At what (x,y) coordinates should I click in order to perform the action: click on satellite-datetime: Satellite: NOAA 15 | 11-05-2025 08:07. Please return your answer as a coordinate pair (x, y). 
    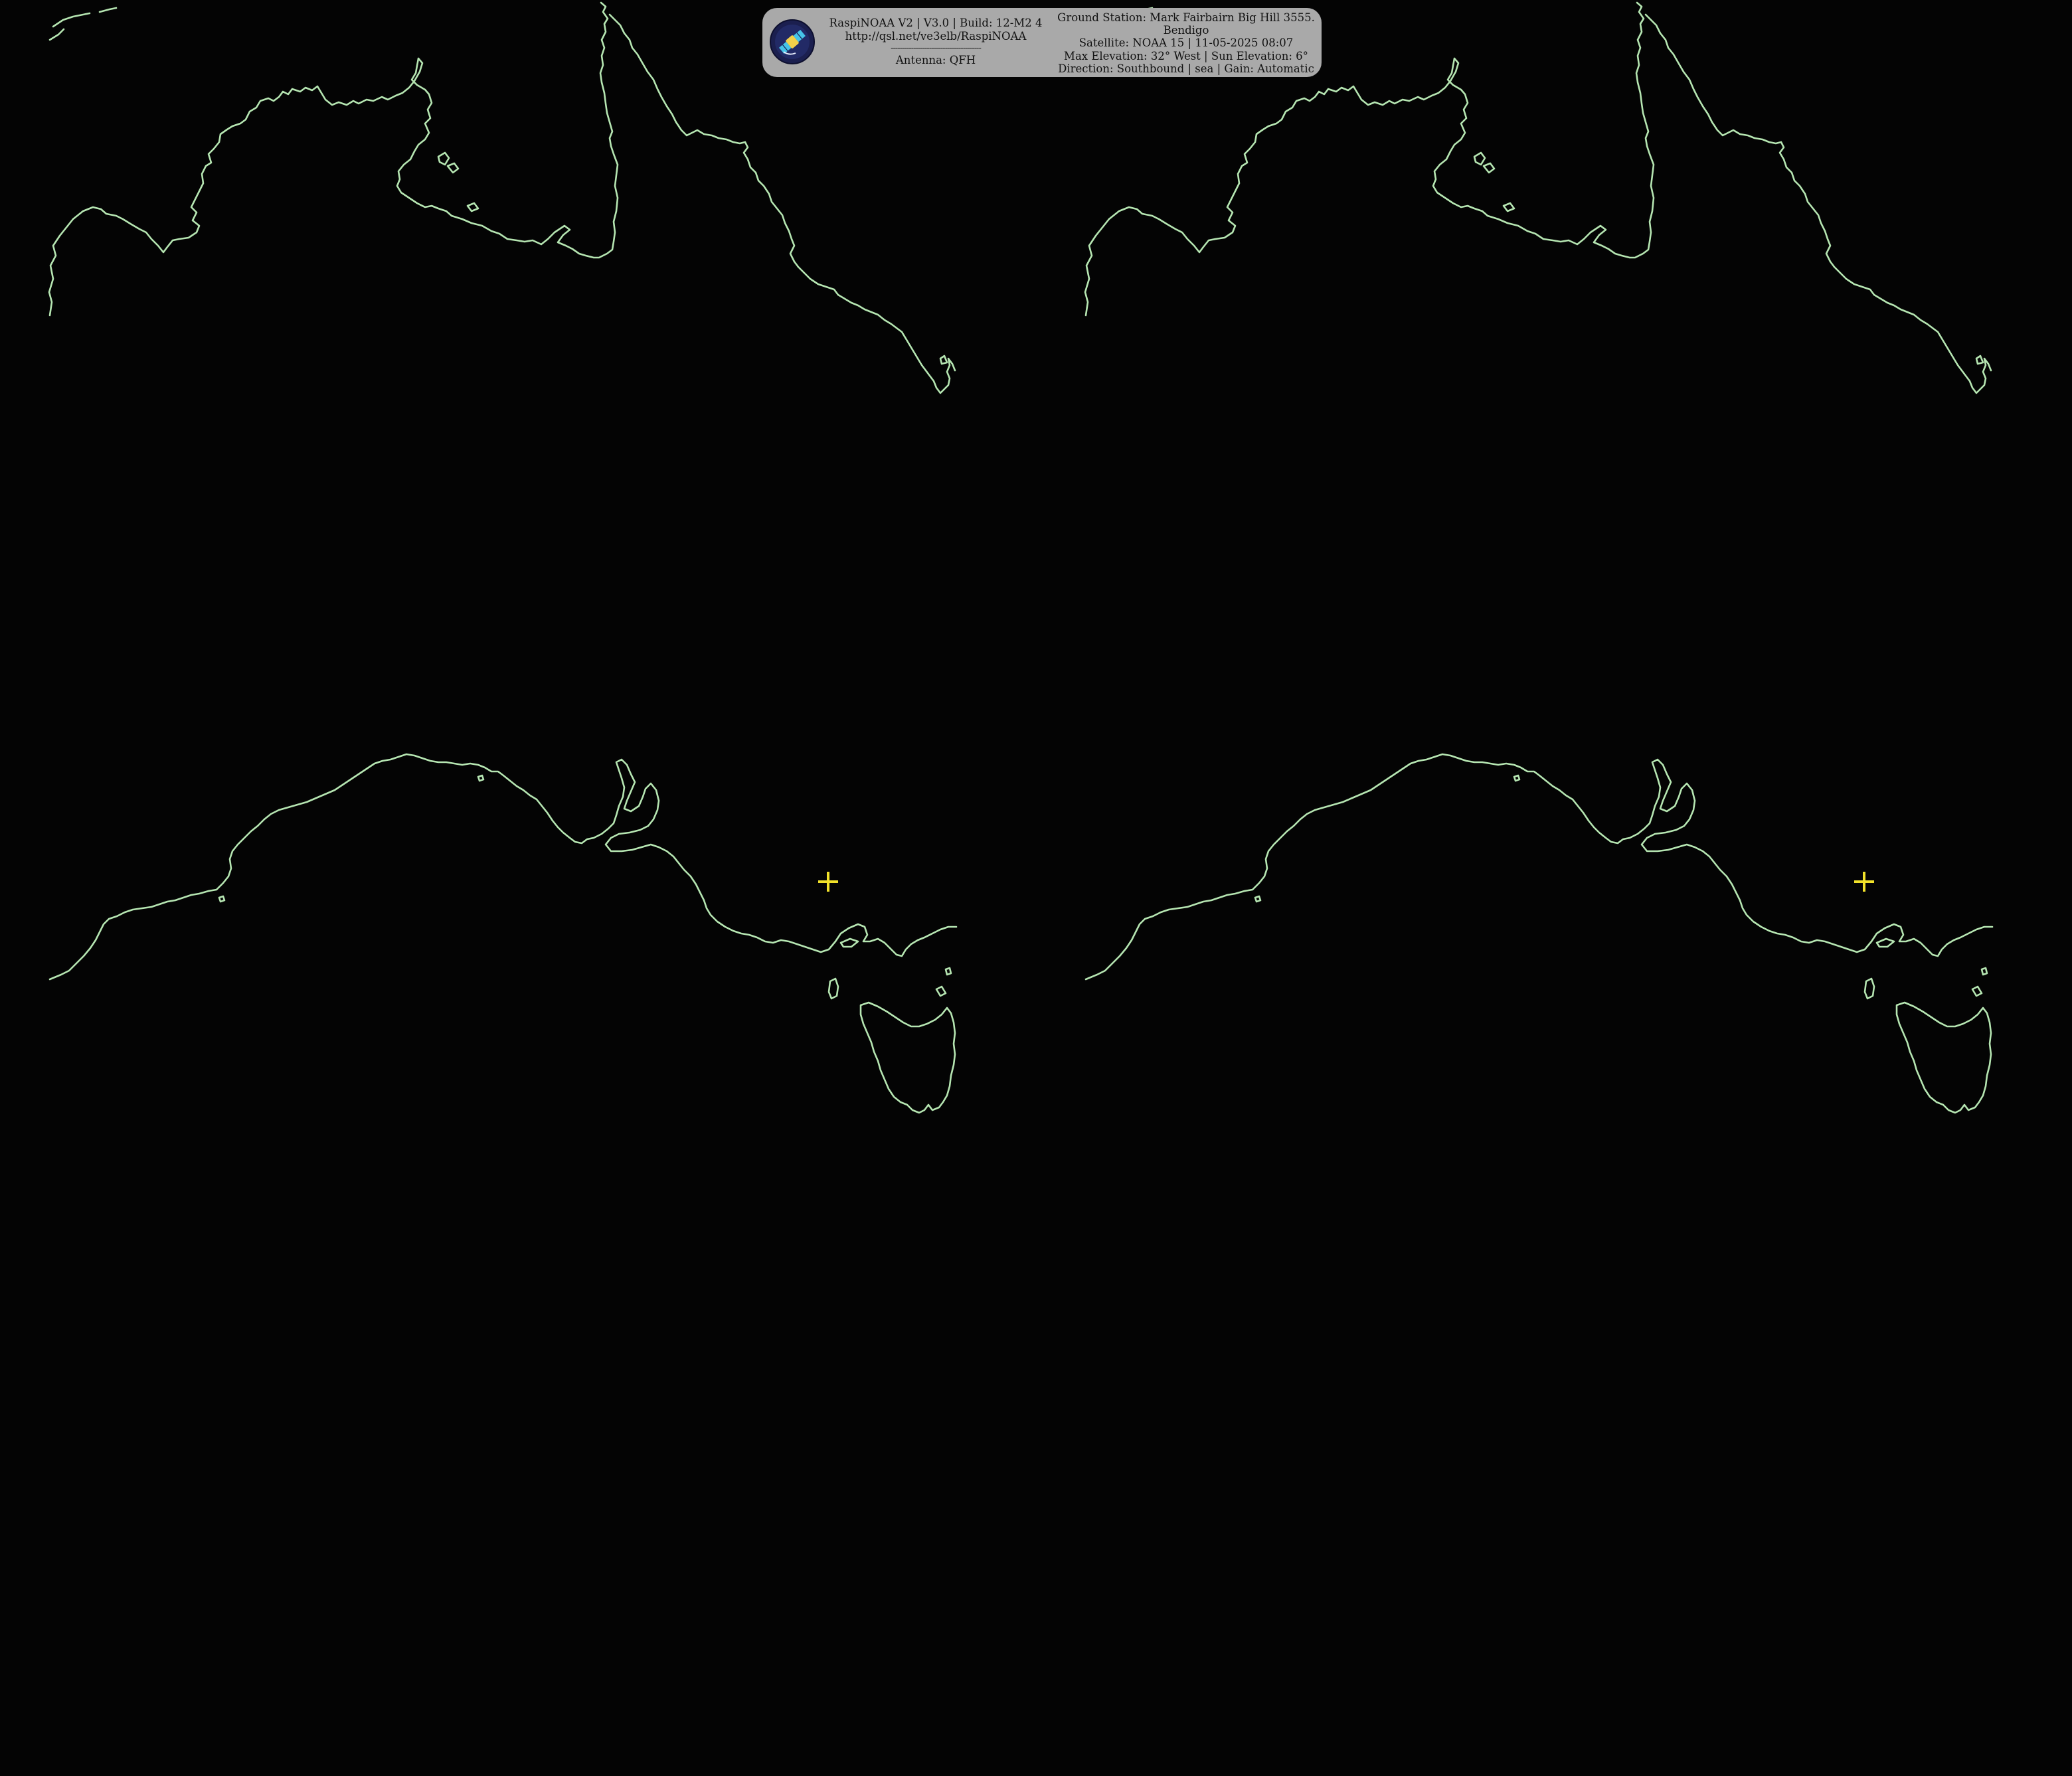
    Looking at the image, I should click on (1186, 43).